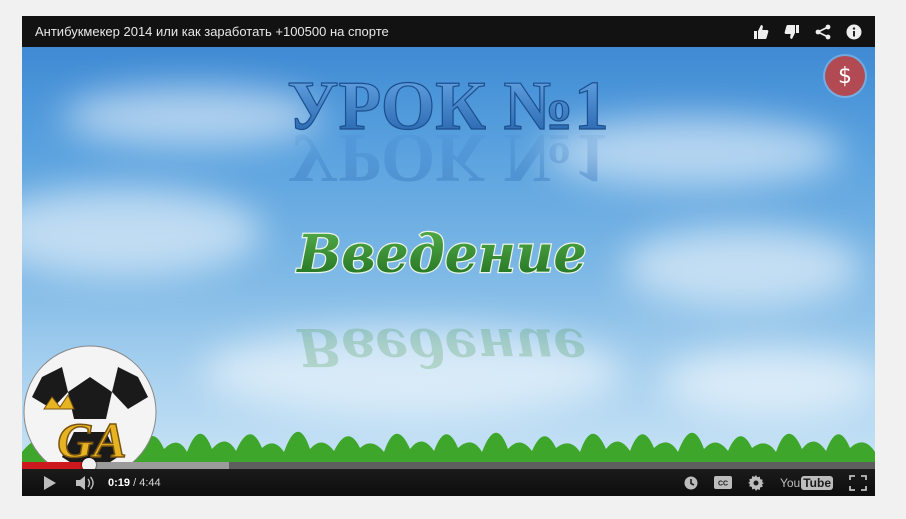  I want to click on donate-button: $, so click(845, 76).